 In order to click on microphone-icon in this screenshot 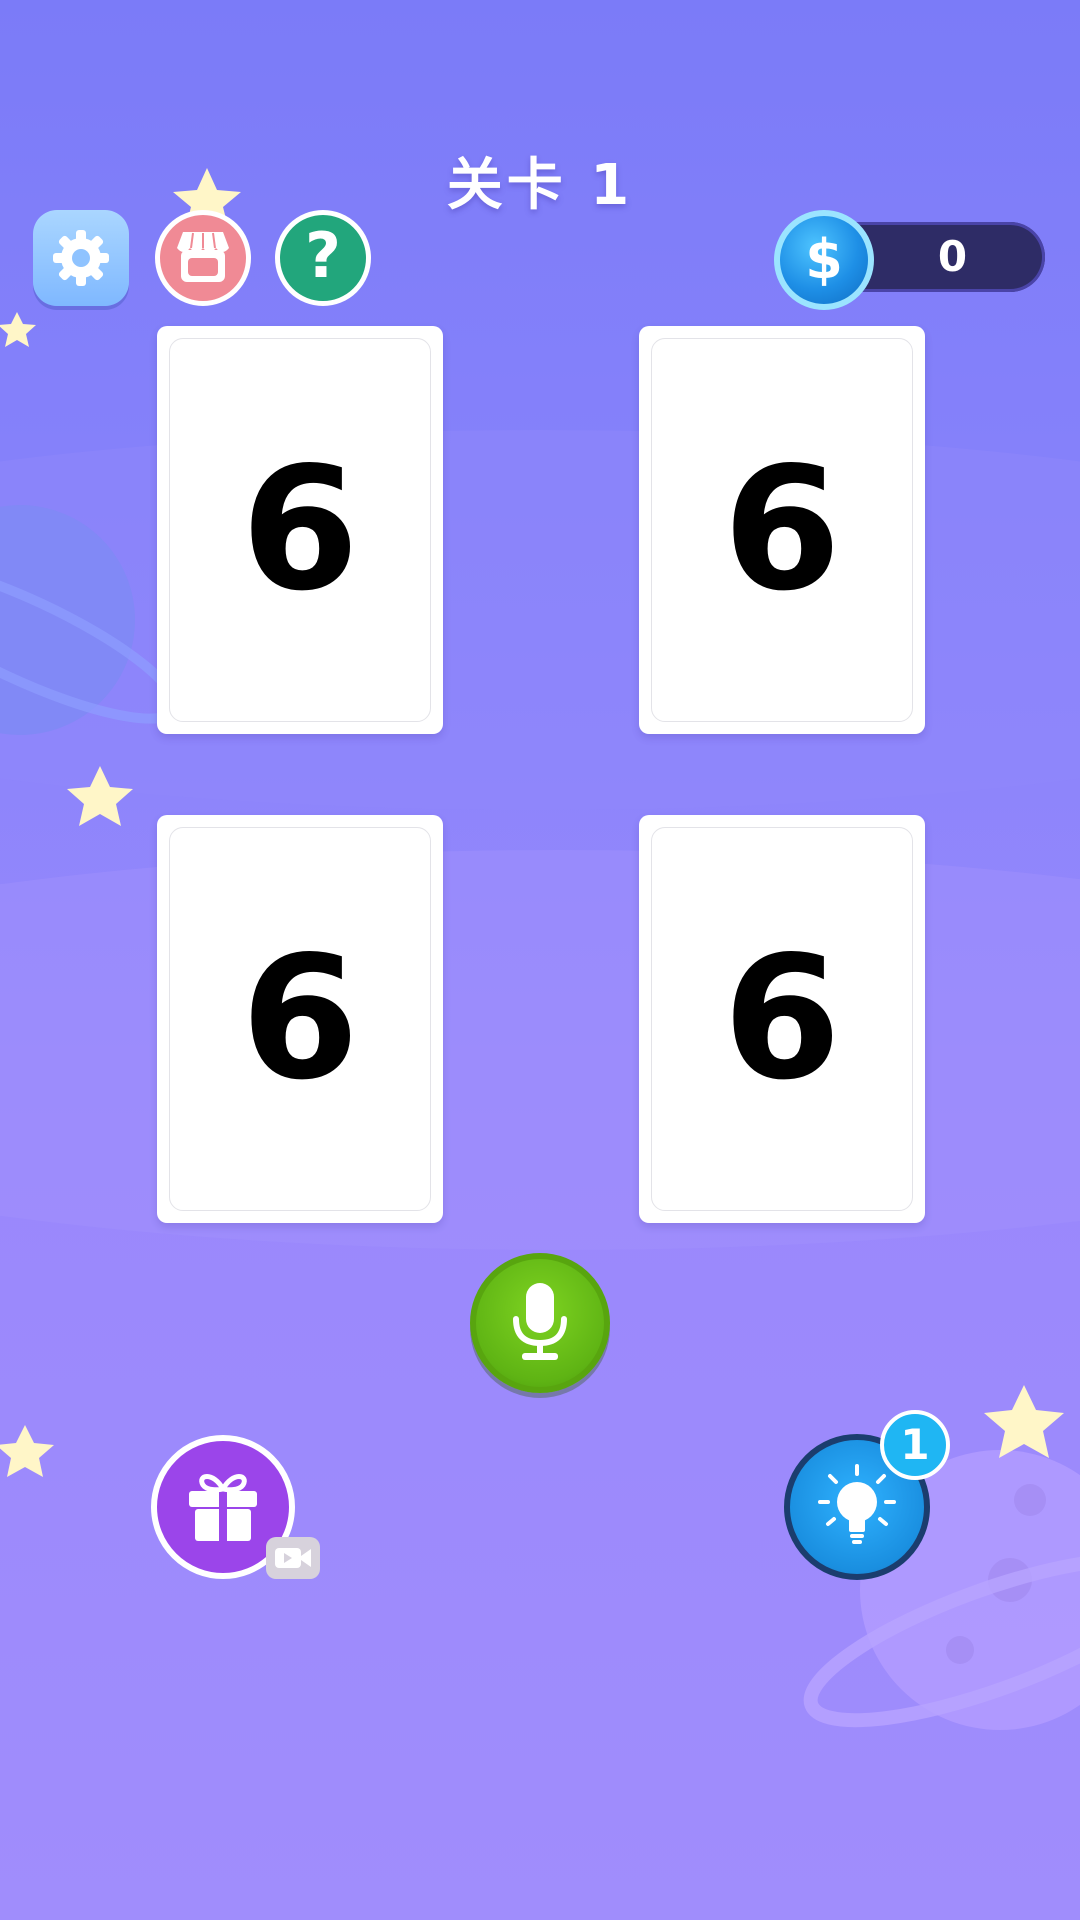, I will do `click(540, 1321)`.